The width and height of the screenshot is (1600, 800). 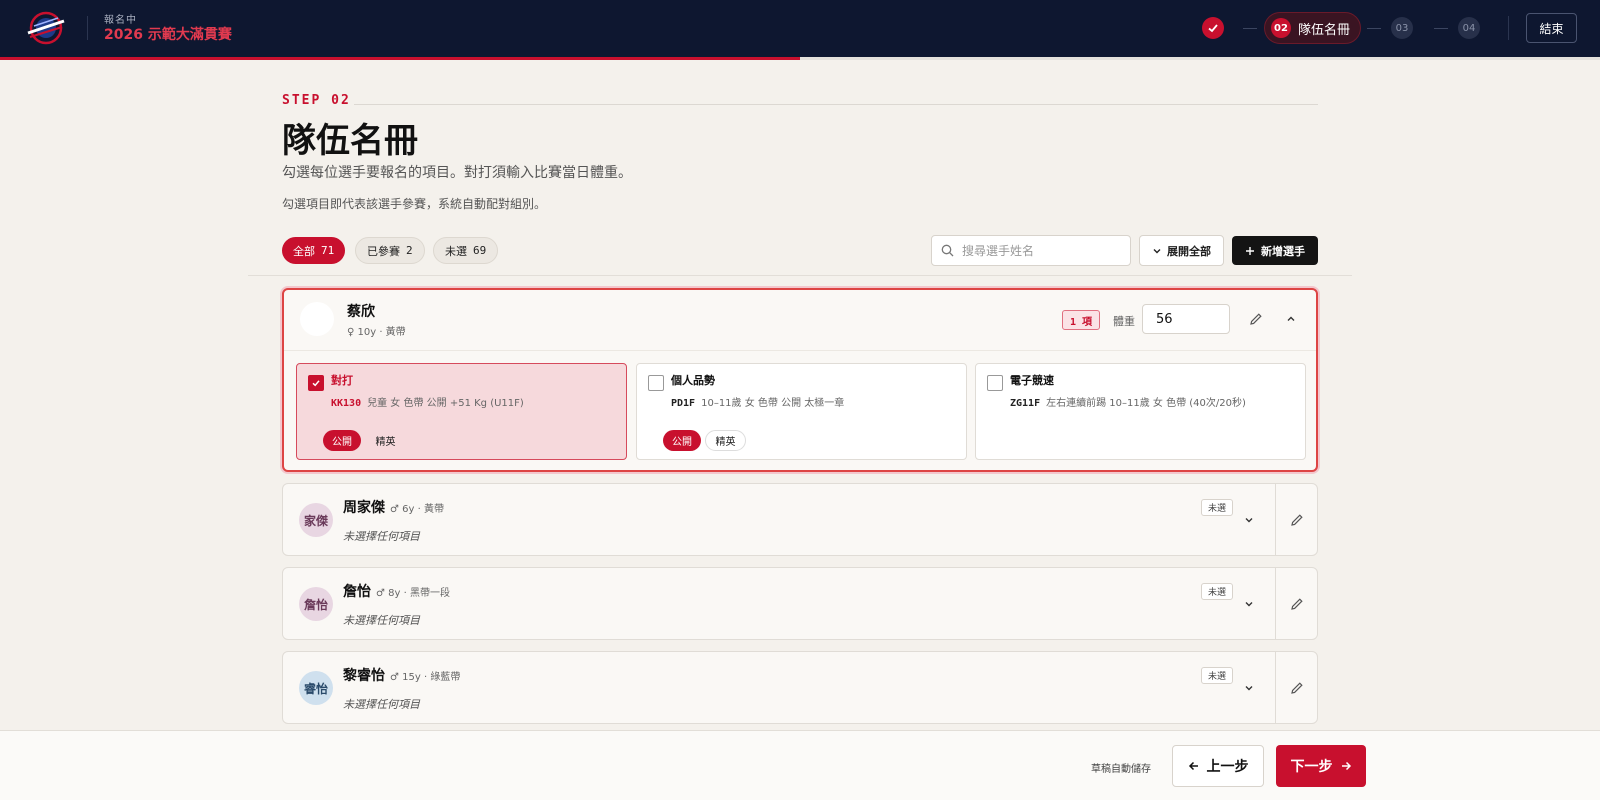 I want to click on athlete-name: 蔡欣, so click(x=361, y=312).